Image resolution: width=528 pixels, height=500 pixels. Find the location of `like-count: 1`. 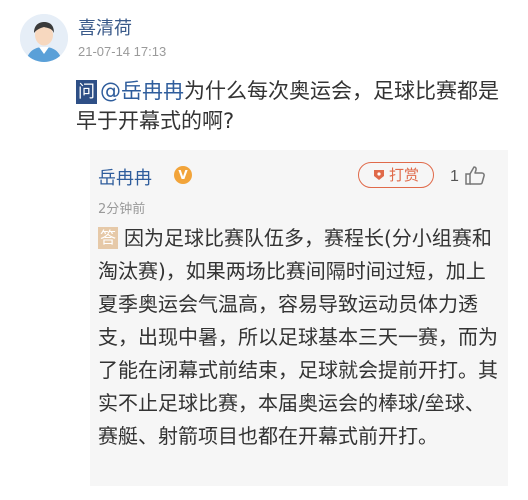

like-count: 1 is located at coordinates (454, 176).